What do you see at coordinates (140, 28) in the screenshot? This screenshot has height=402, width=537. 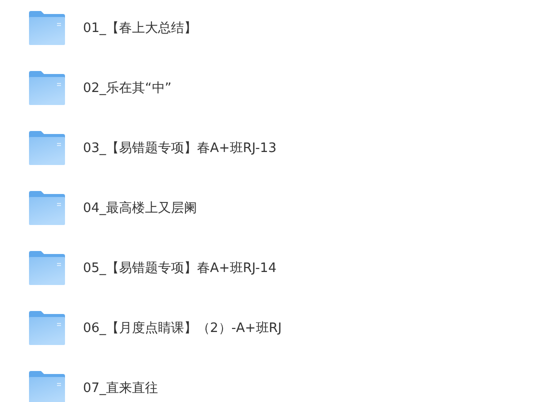 I see `folder-name: 01_【春上大总结】` at bounding box center [140, 28].